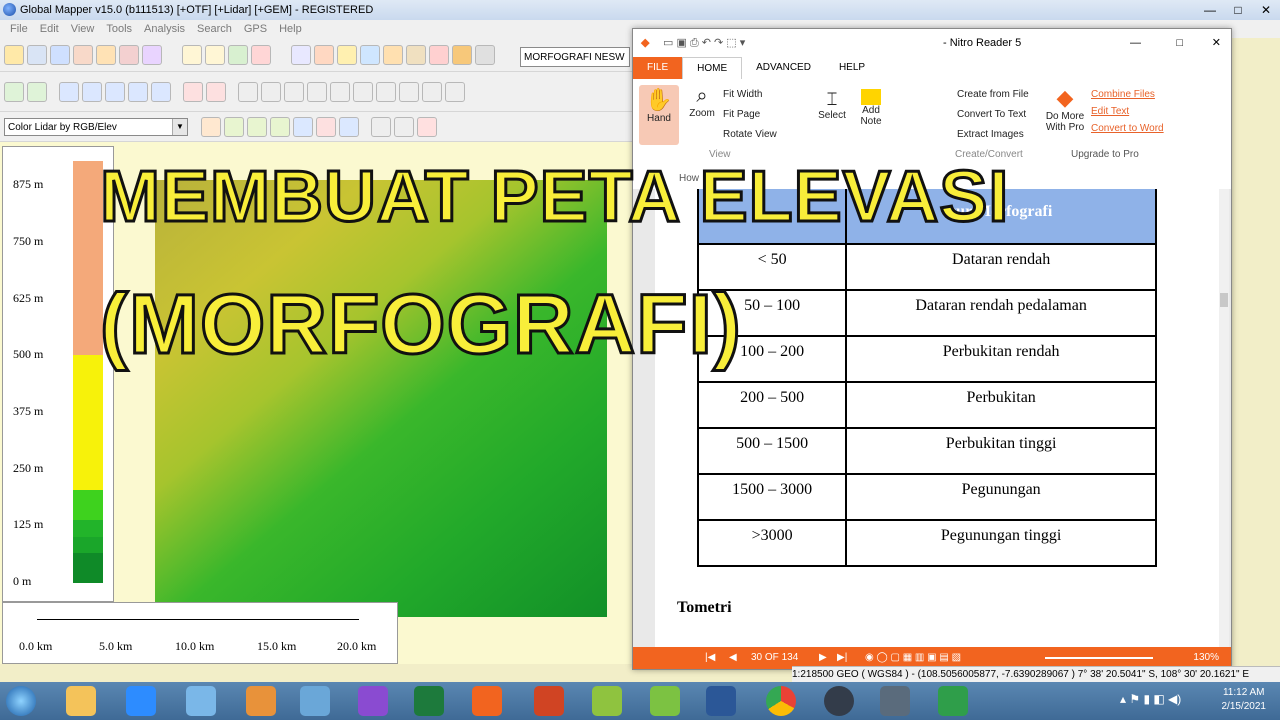  Describe the element at coordinates (702, 102) in the screenshot. I see `zoom-button: ⌕ Zoom` at that location.